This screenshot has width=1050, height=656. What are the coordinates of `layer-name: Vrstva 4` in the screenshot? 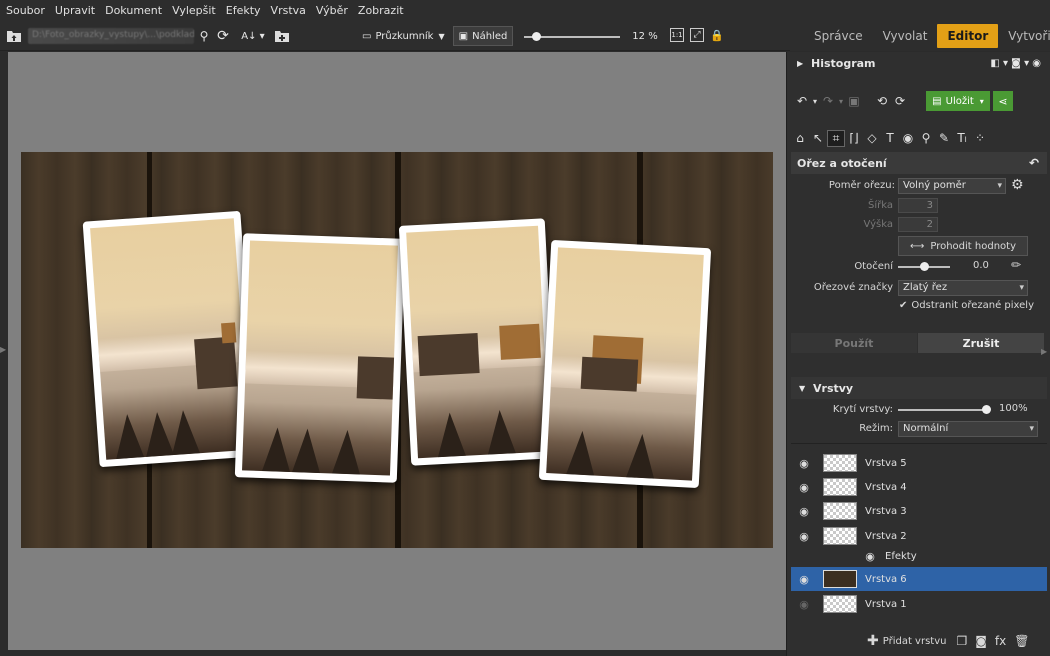 It's located at (886, 487).